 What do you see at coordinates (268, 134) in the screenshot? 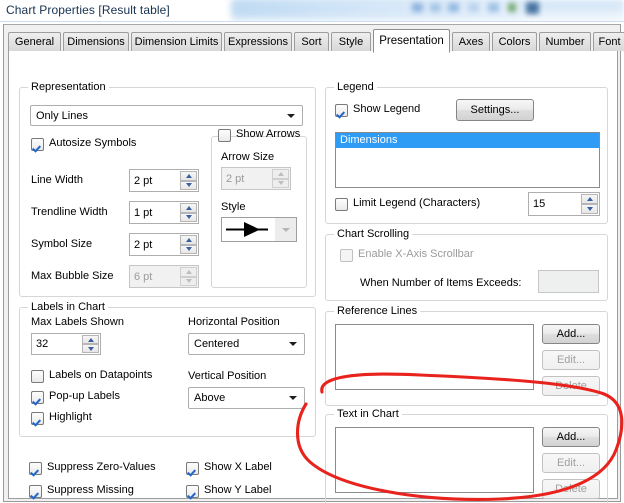
I see `show-arrows-label: Show Arrows` at bounding box center [268, 134].